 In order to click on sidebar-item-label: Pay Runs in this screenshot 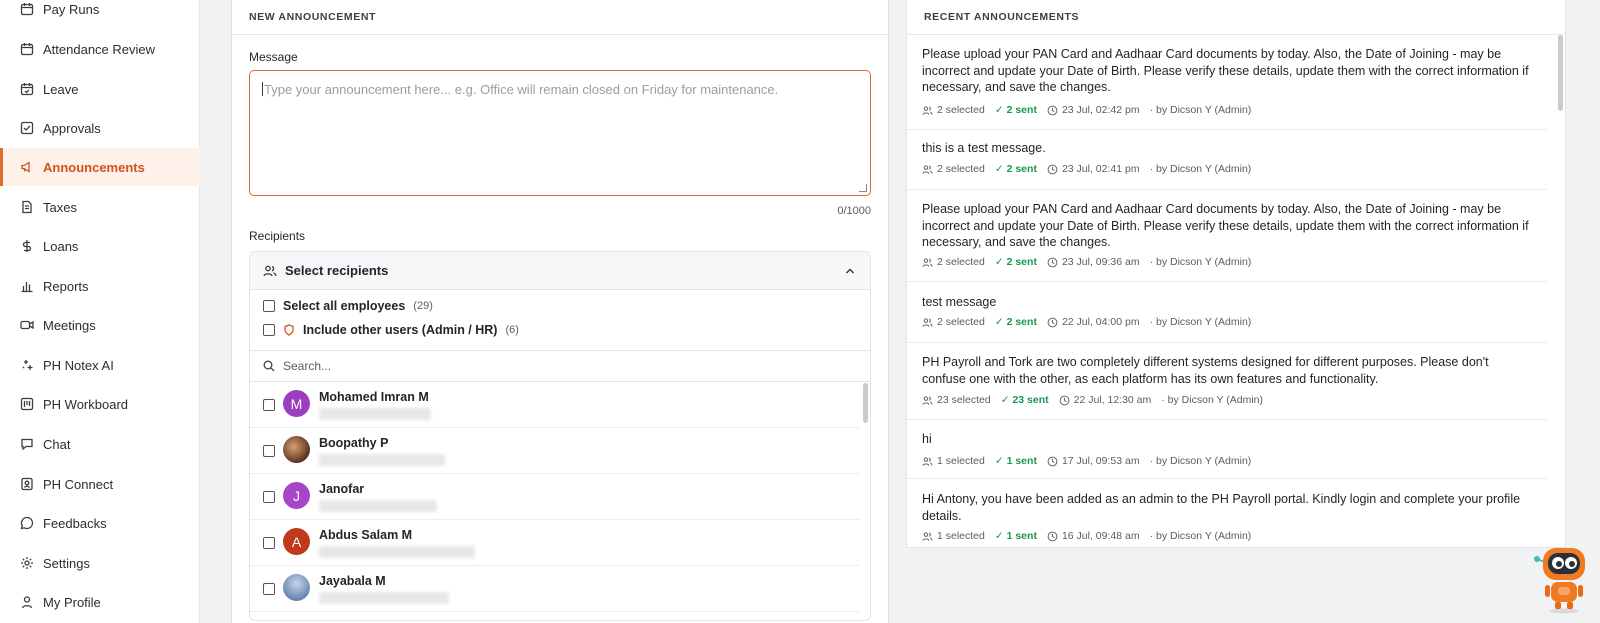, I will do `click(71, 9)`.